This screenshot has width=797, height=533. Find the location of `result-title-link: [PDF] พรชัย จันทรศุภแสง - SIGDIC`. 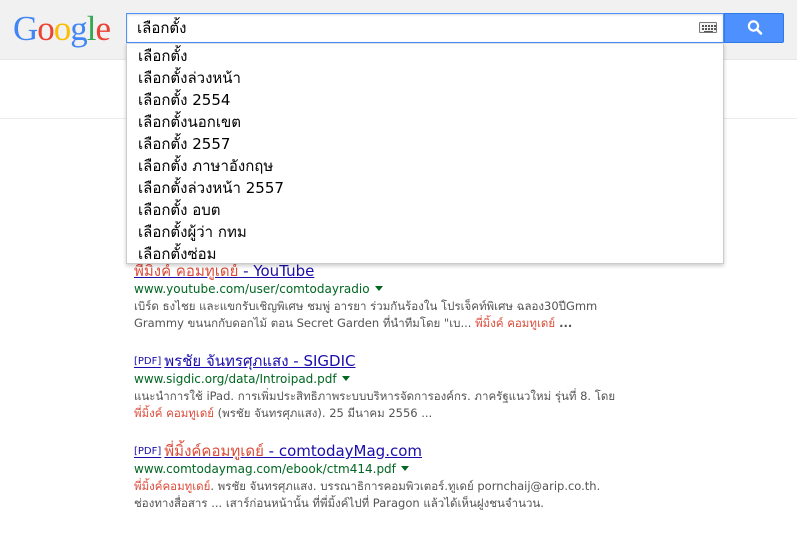

result-title-link: [PDF] พรชัย จันทรศุภแสง - SIGDIC is located at coordinates (394, 361).